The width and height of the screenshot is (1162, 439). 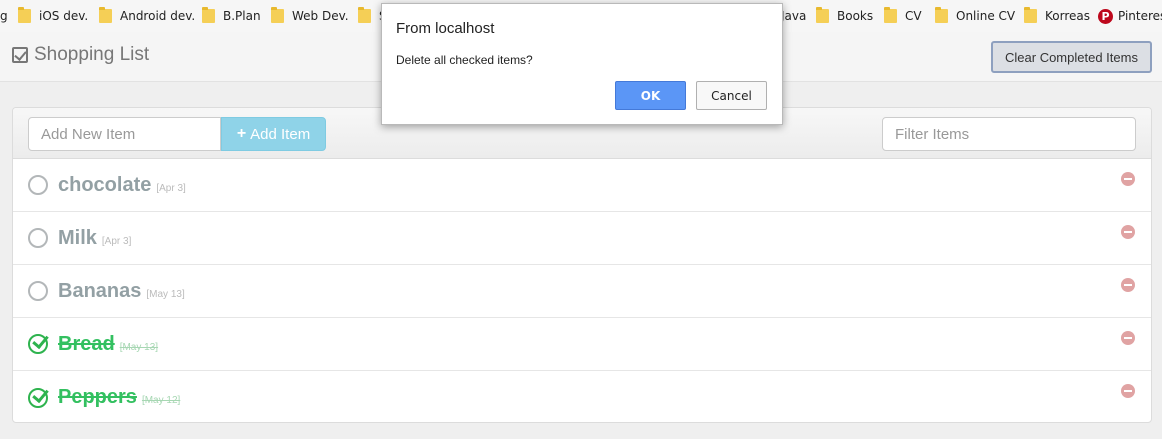 I want to click on bookmark-item: B.Plan, so click(x=231, y=16).